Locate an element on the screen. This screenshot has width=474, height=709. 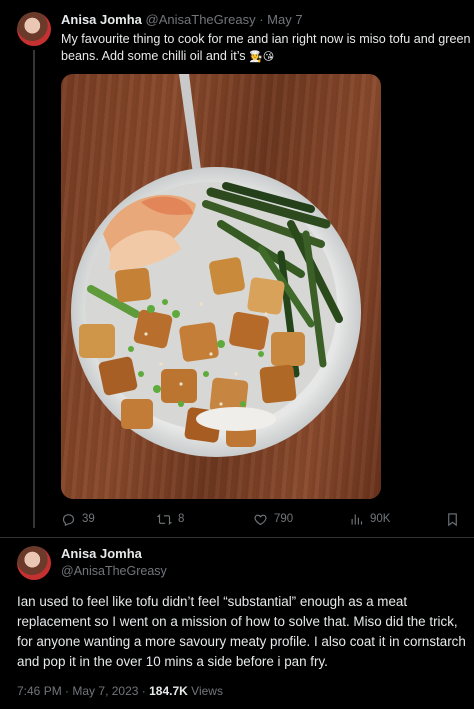
like-button: 790 is located at coordinates (273, 519).